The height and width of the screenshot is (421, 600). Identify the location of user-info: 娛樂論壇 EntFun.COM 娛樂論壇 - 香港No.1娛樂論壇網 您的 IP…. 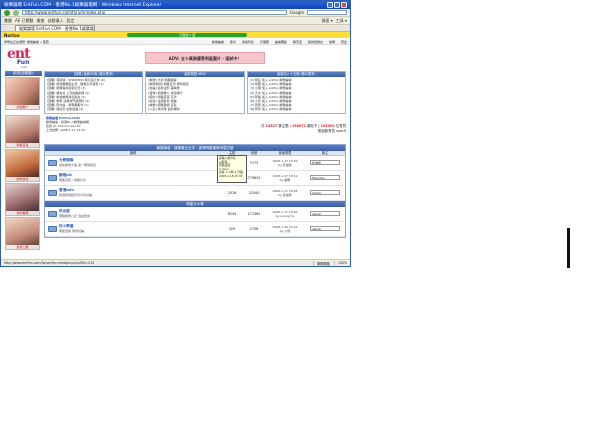
(140, 129).